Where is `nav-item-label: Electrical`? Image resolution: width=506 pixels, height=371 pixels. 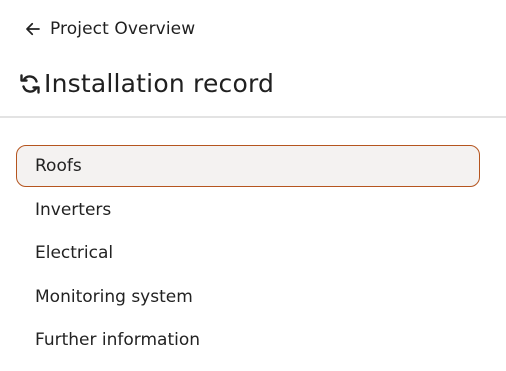 nav-item-label: Electrical is located at coordinates (74, 253).